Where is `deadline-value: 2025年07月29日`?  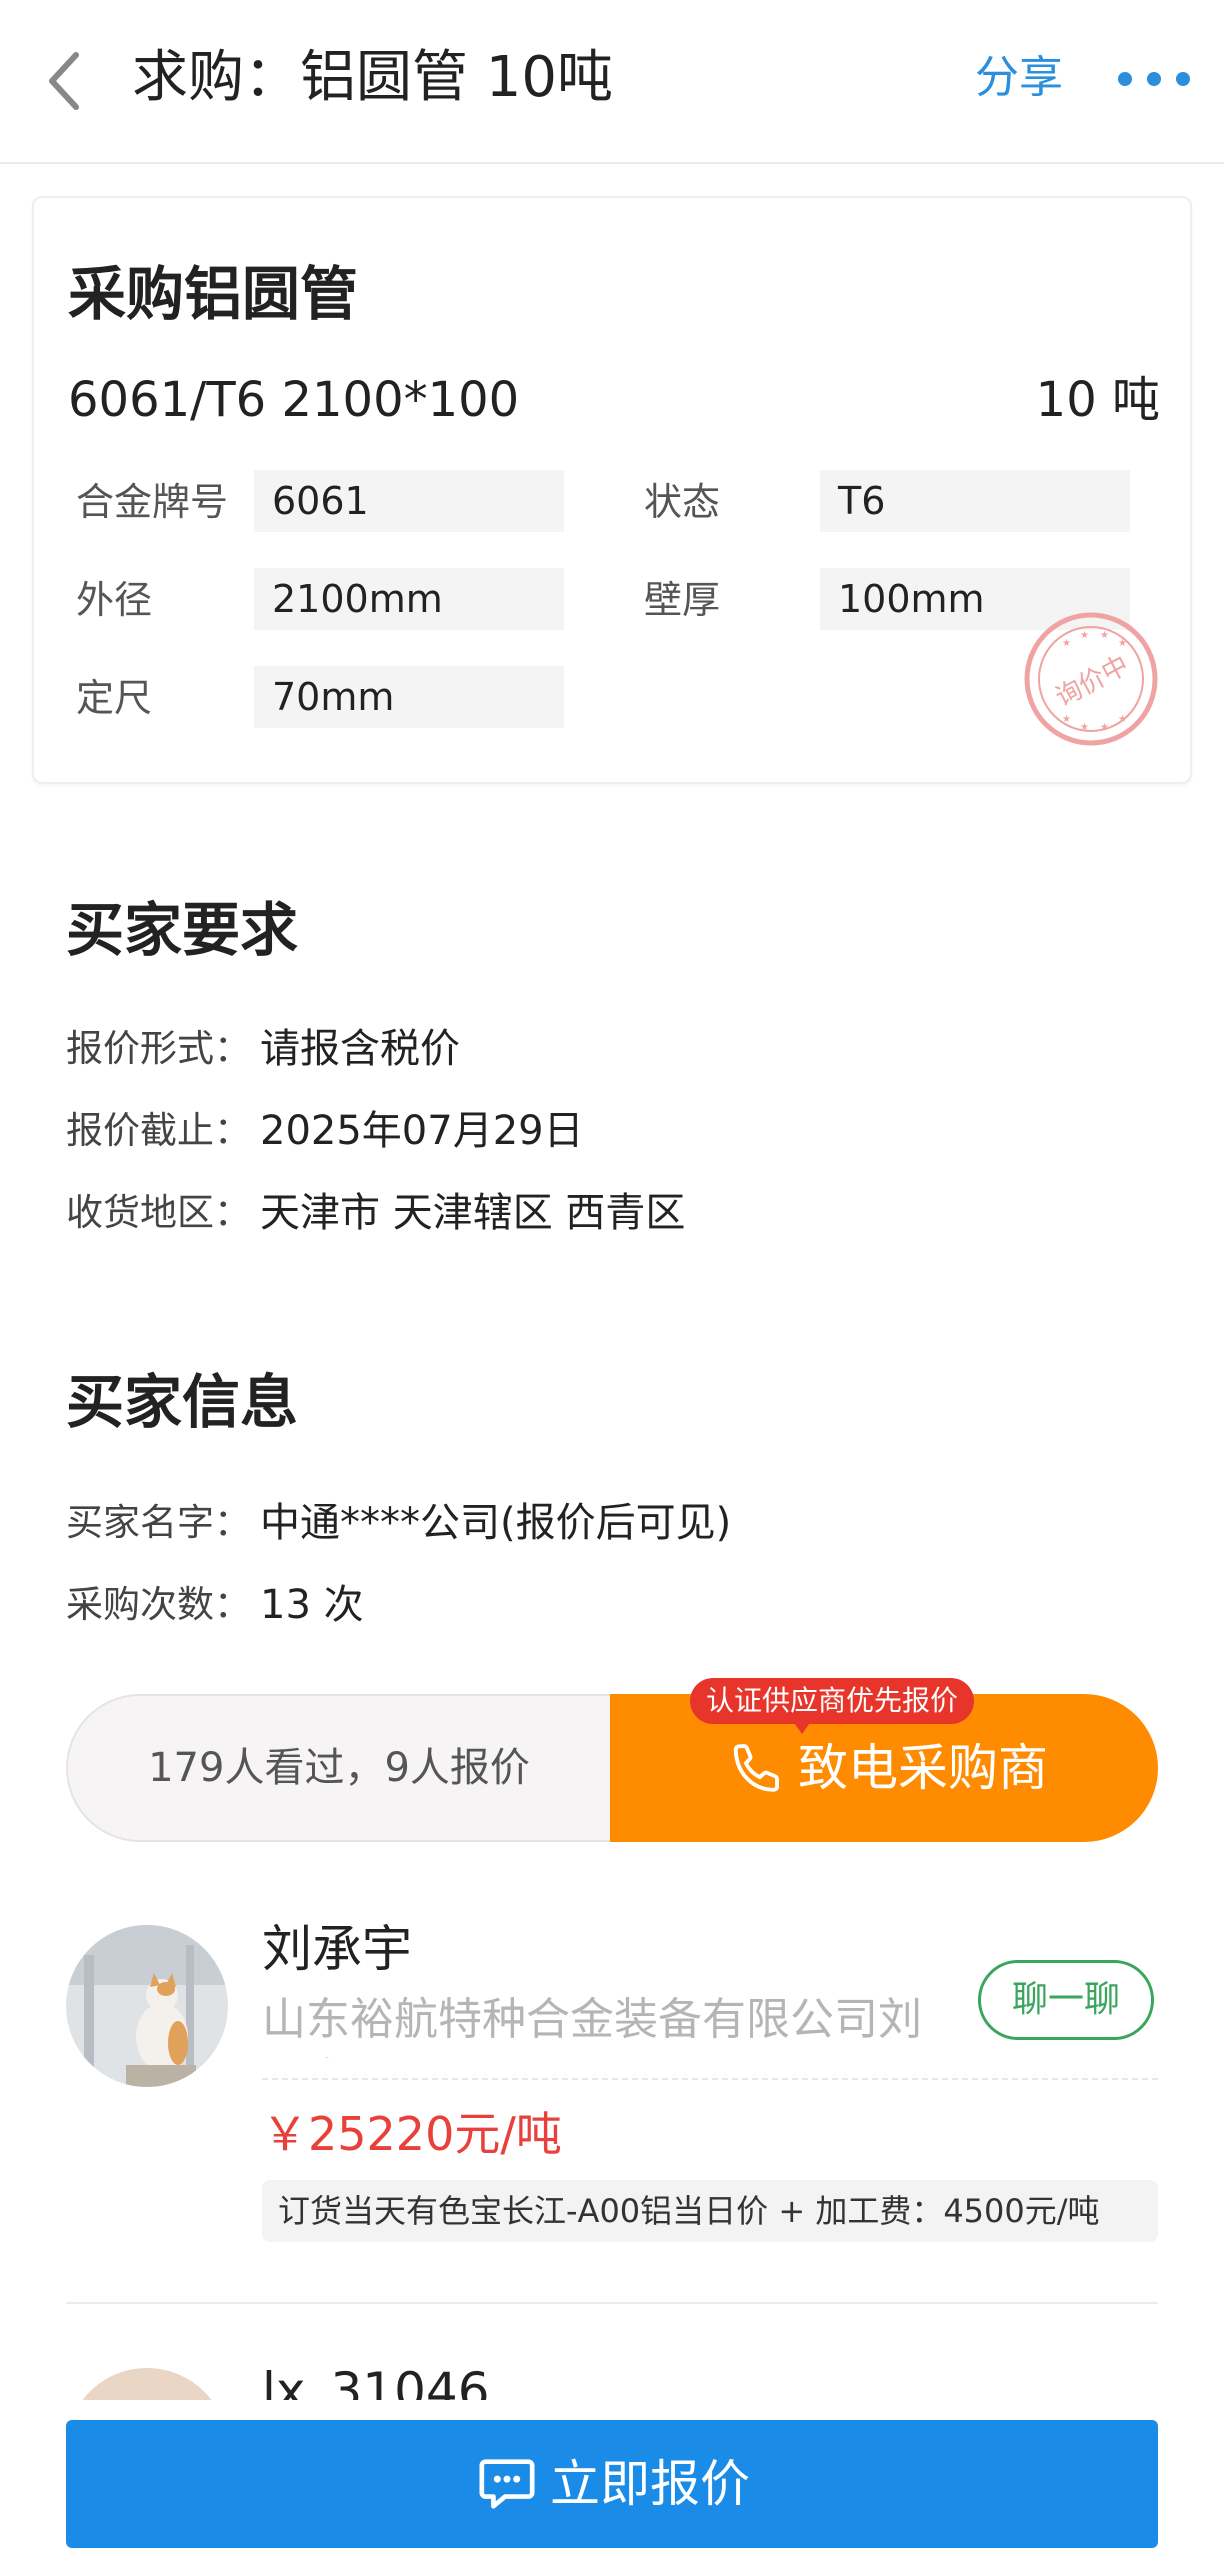 deadline-value: 2025年07月29日 is located at coordinates (422, 1131).